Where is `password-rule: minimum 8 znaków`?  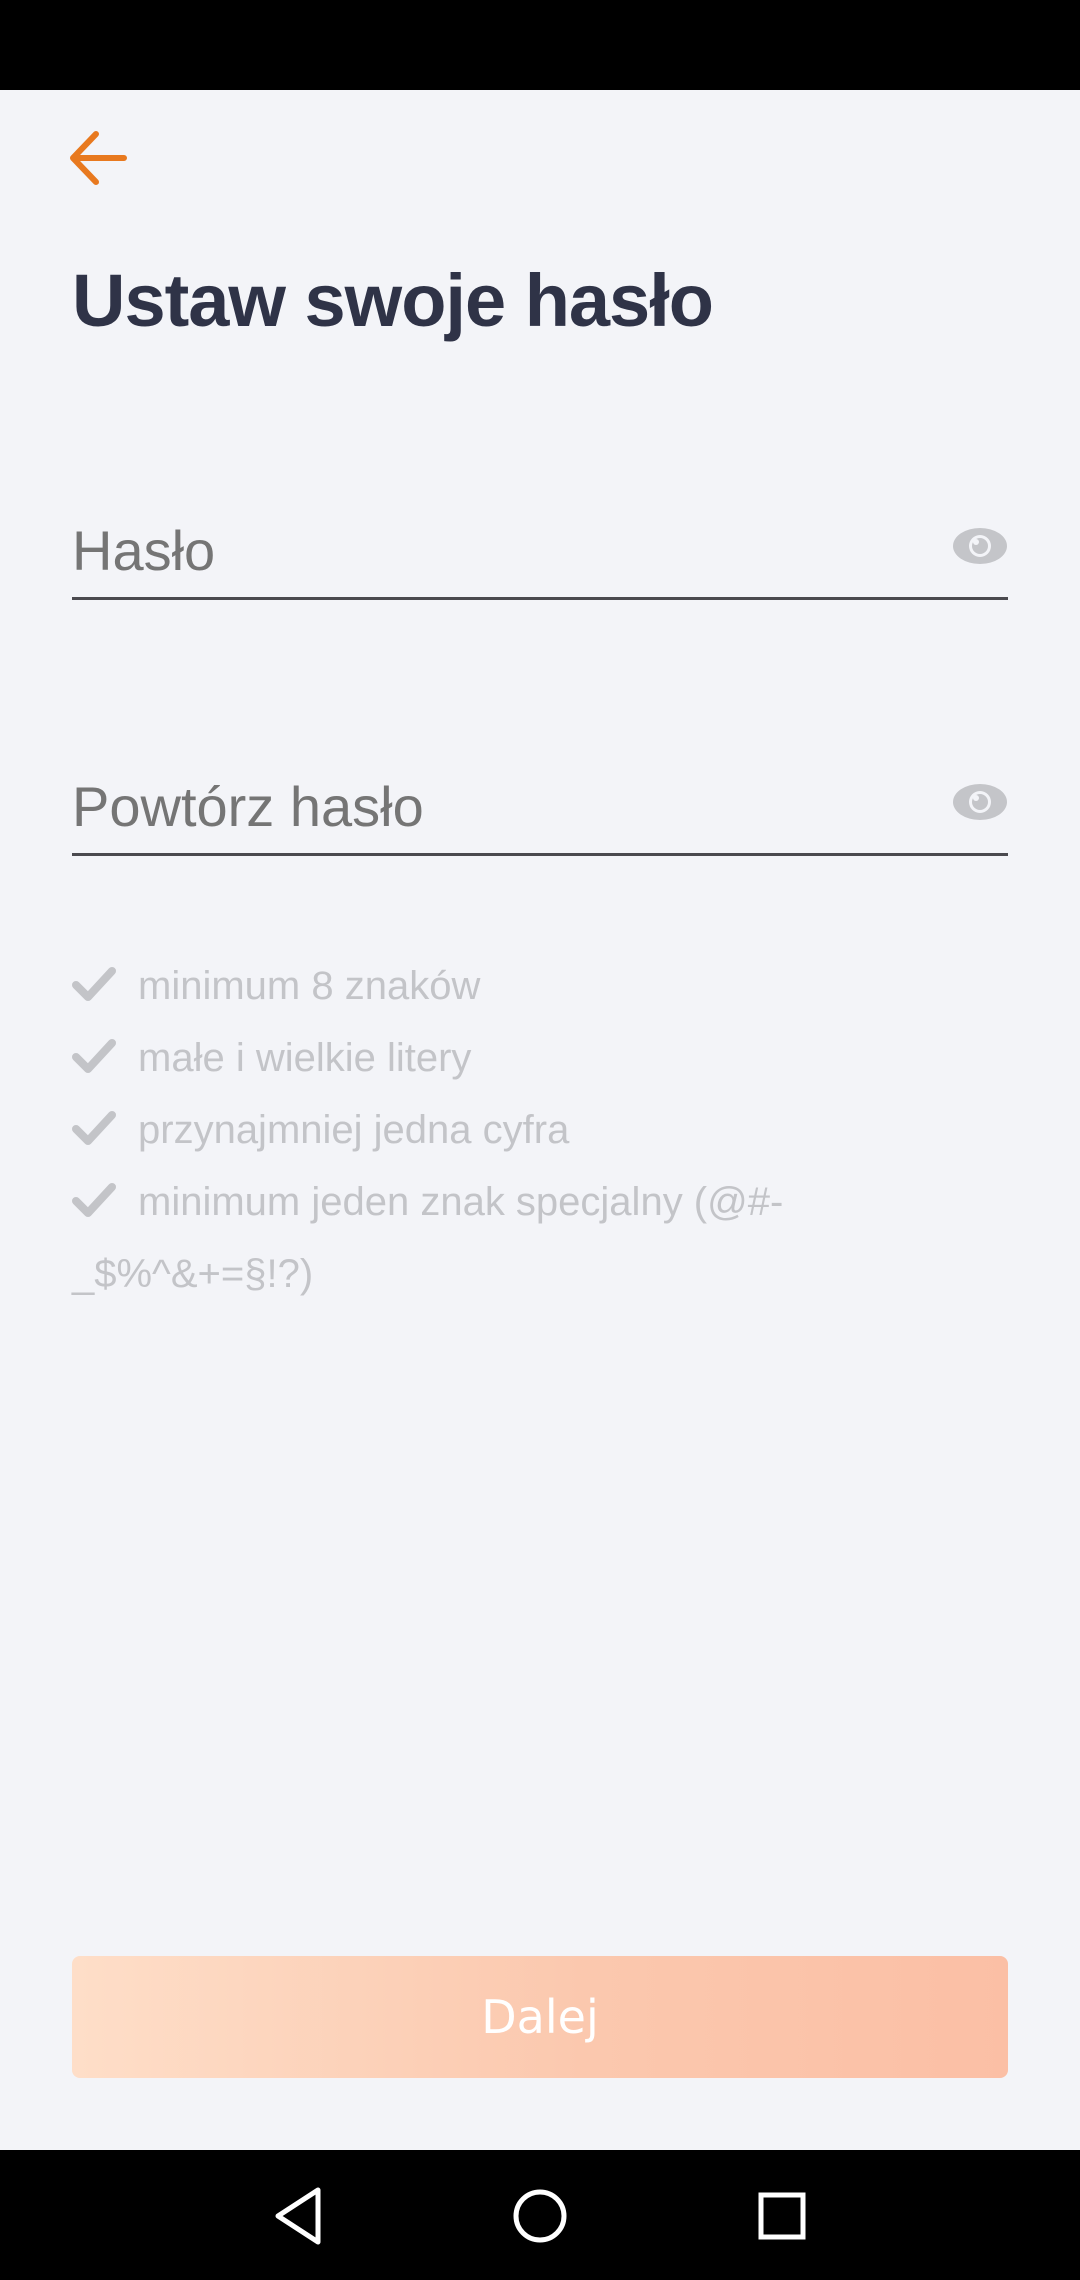
password-rule: minimum 8 znaków is located at coordinates (512, 986).